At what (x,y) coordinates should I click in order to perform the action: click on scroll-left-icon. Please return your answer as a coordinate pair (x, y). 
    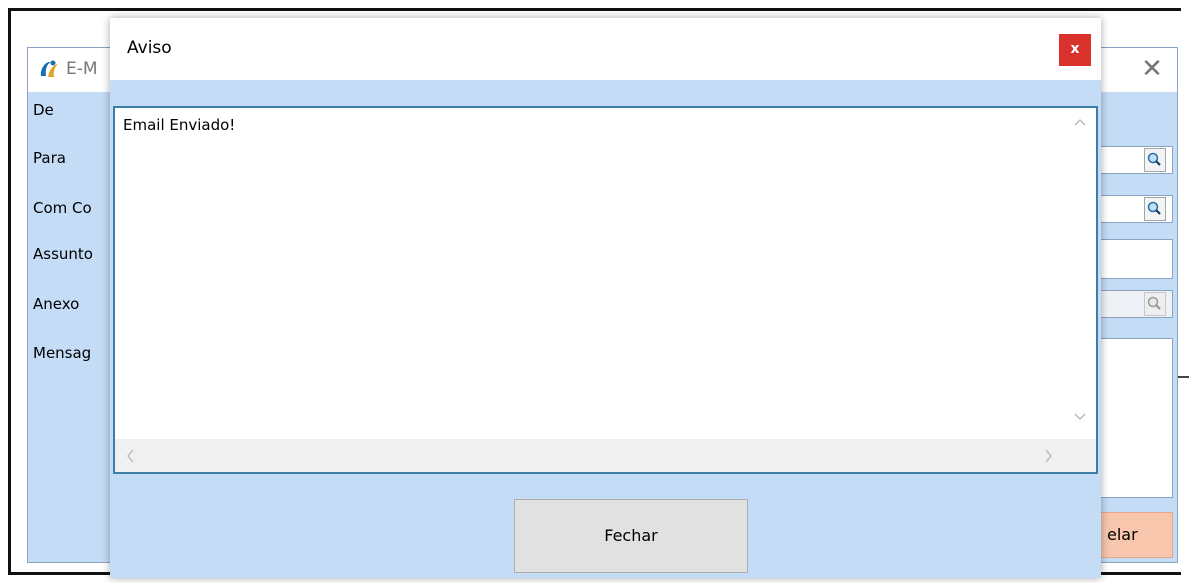
    Looking at the image, I should click on (130, 456).